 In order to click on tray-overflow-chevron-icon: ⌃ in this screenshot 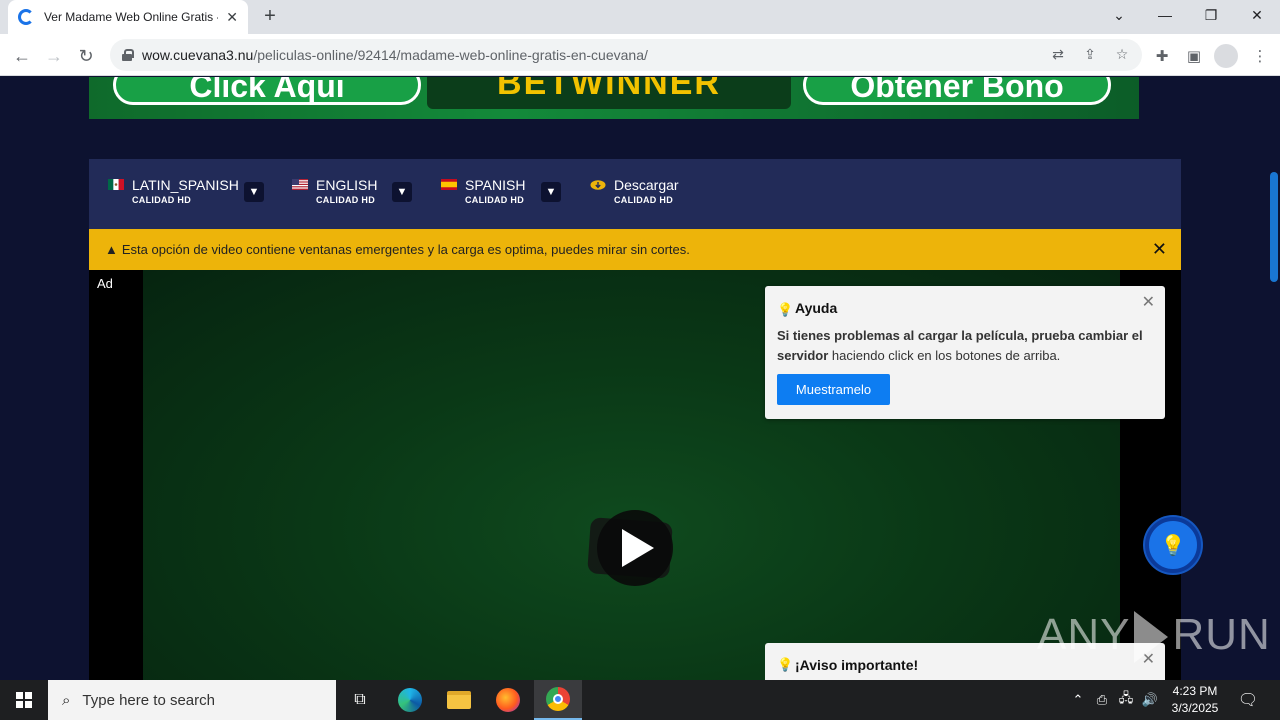, I will do `click(1078, 700)`.